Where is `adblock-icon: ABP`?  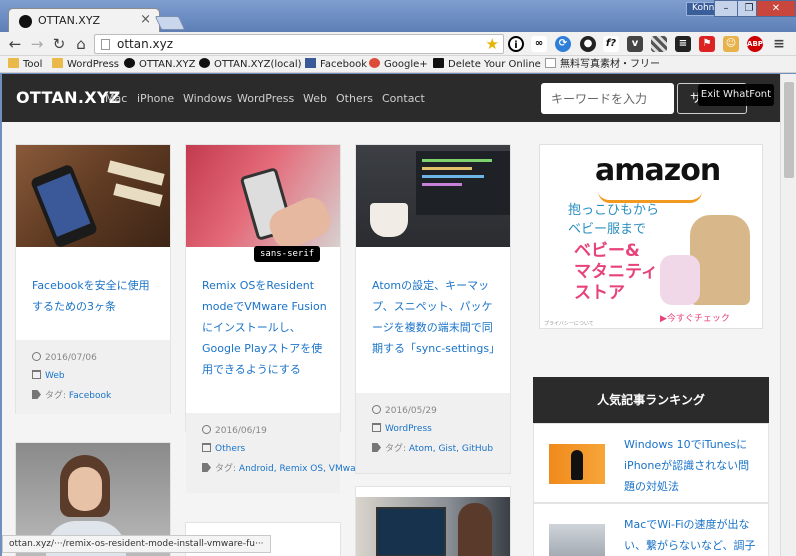 adblock-icon: ABP is located at coordinates (755, 44).